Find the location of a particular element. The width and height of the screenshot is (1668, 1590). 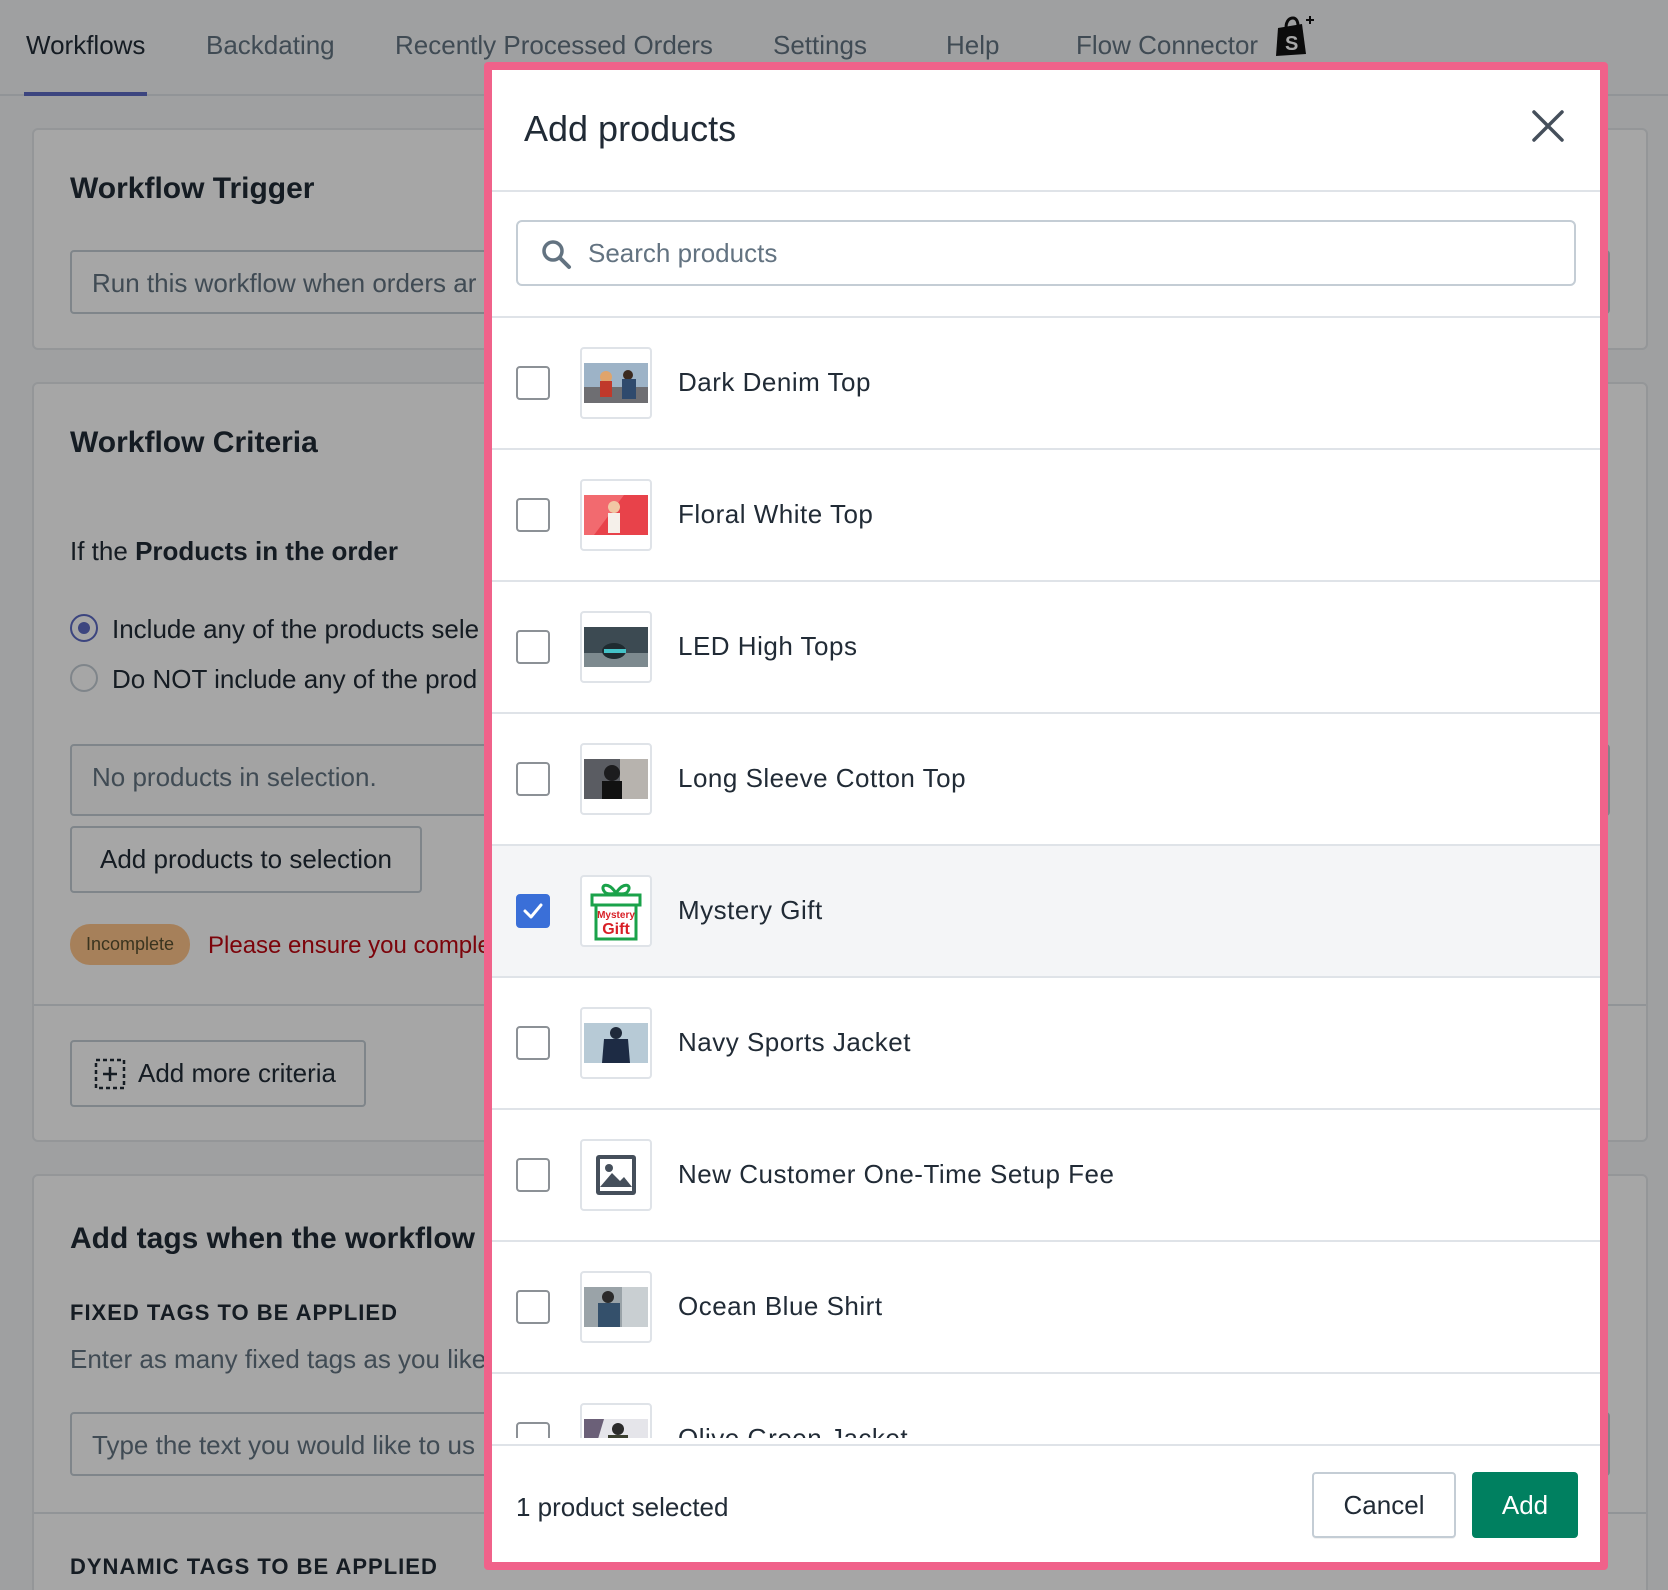

search-icon is located at coordinates (556, 254).